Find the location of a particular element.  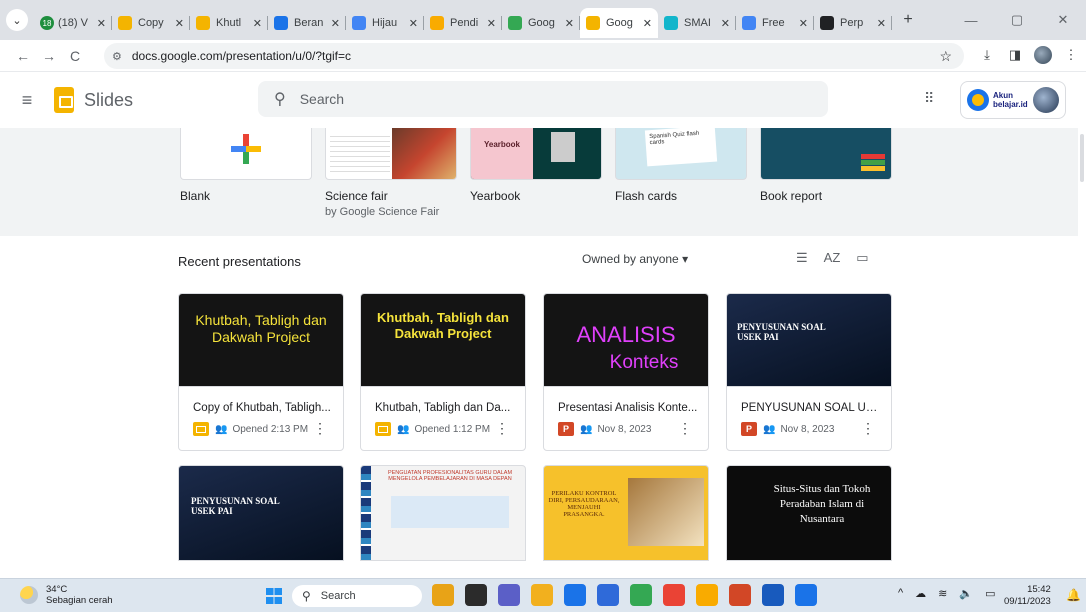

tab-title: Beran is located at coordinates (311, 23).